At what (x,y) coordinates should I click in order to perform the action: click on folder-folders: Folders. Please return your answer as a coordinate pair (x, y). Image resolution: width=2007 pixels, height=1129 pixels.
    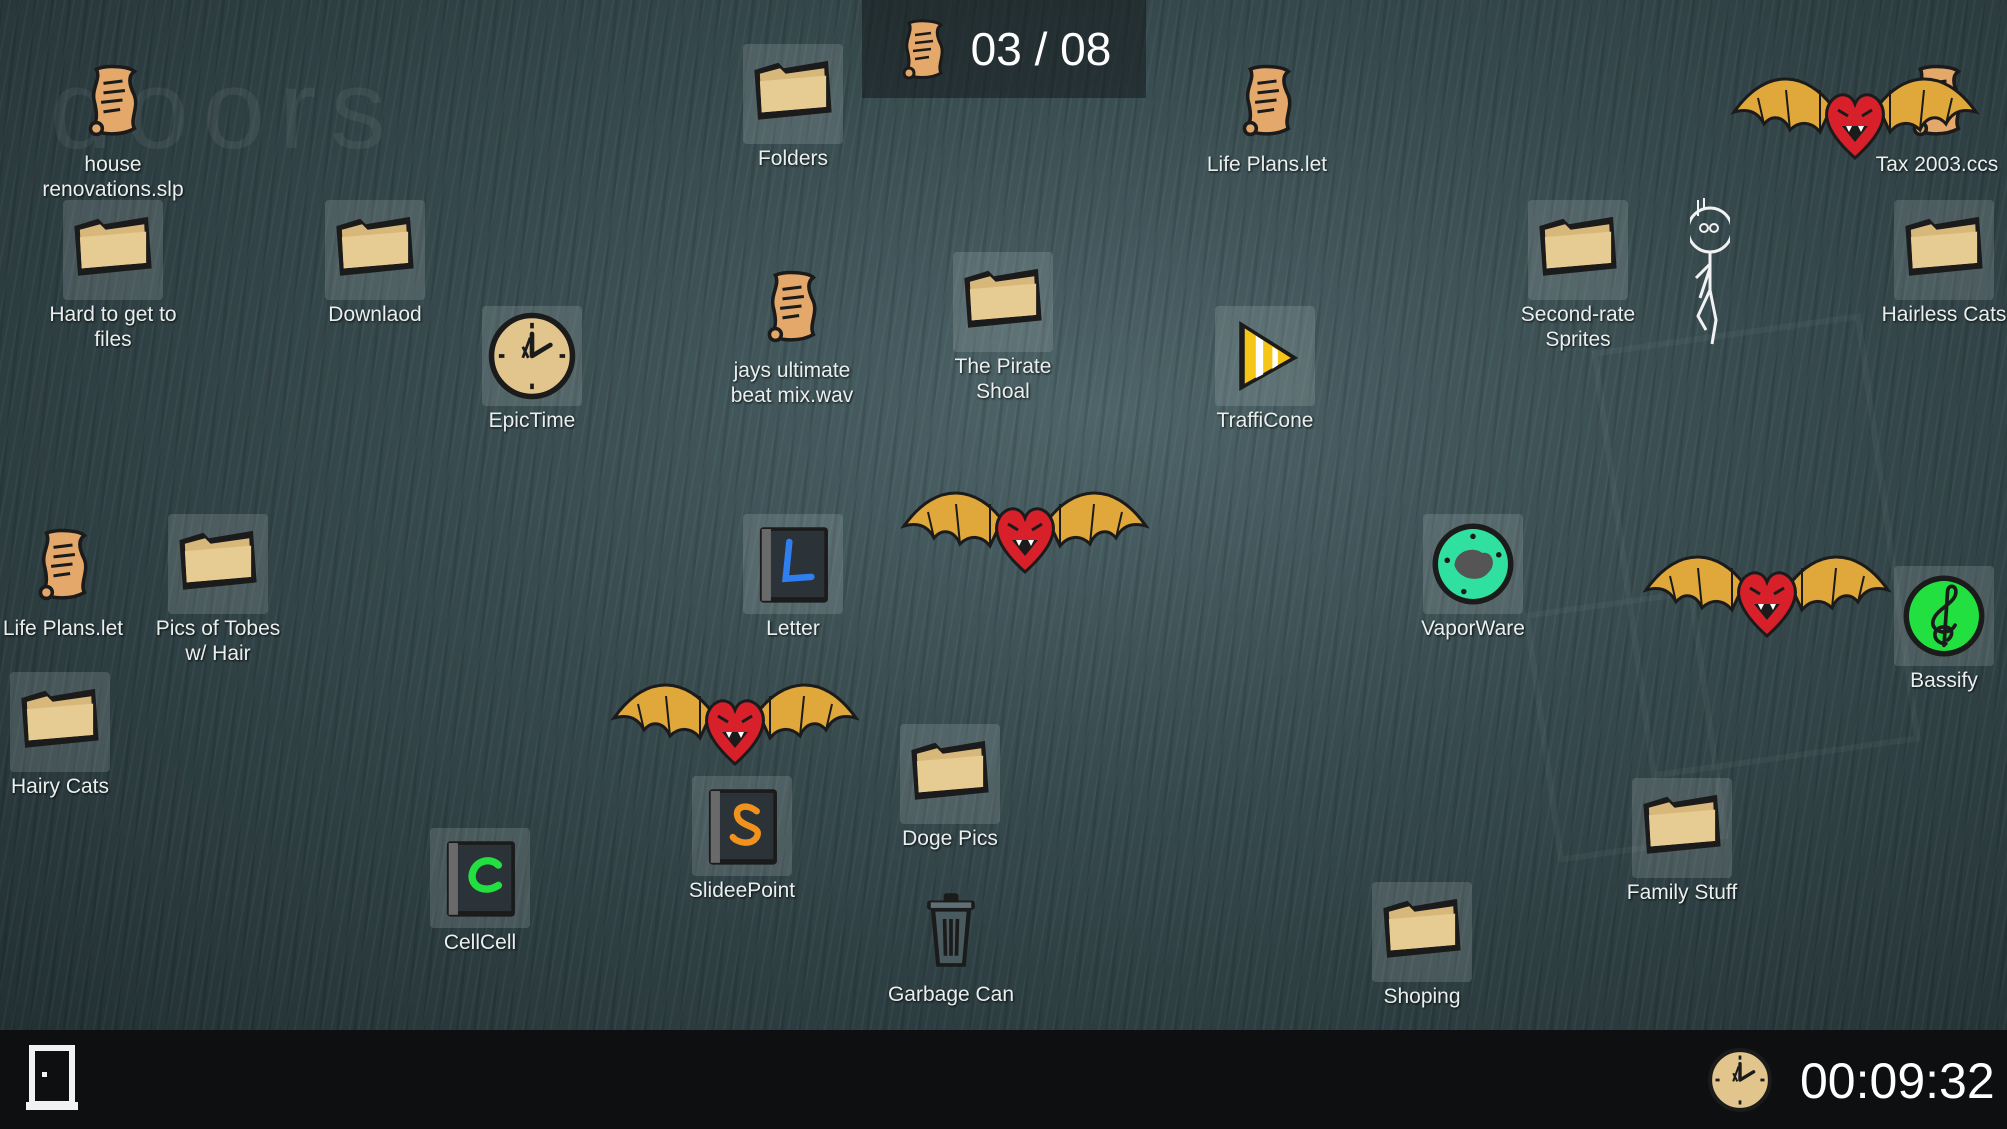
    Looking at the image, I should click on (793, 107).